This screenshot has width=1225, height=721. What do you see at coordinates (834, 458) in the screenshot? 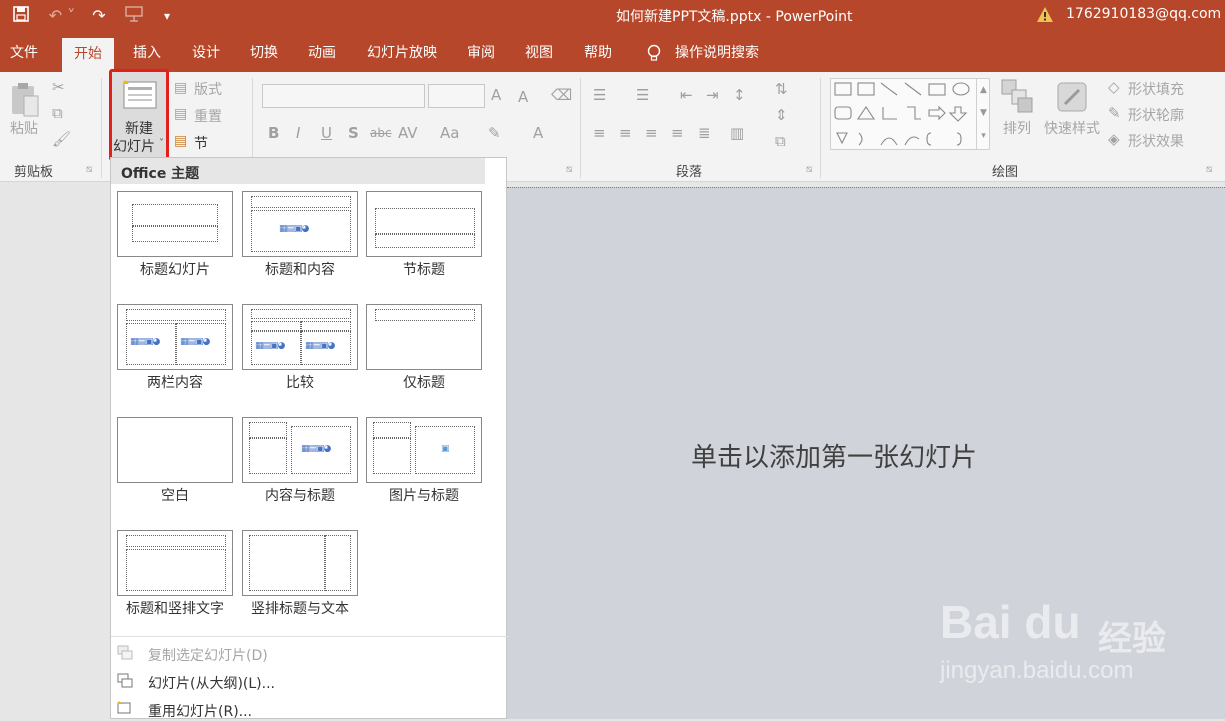
I see `placeholder-text: 单击以添加第一张幻灯片` at bounding box center [834, 458].